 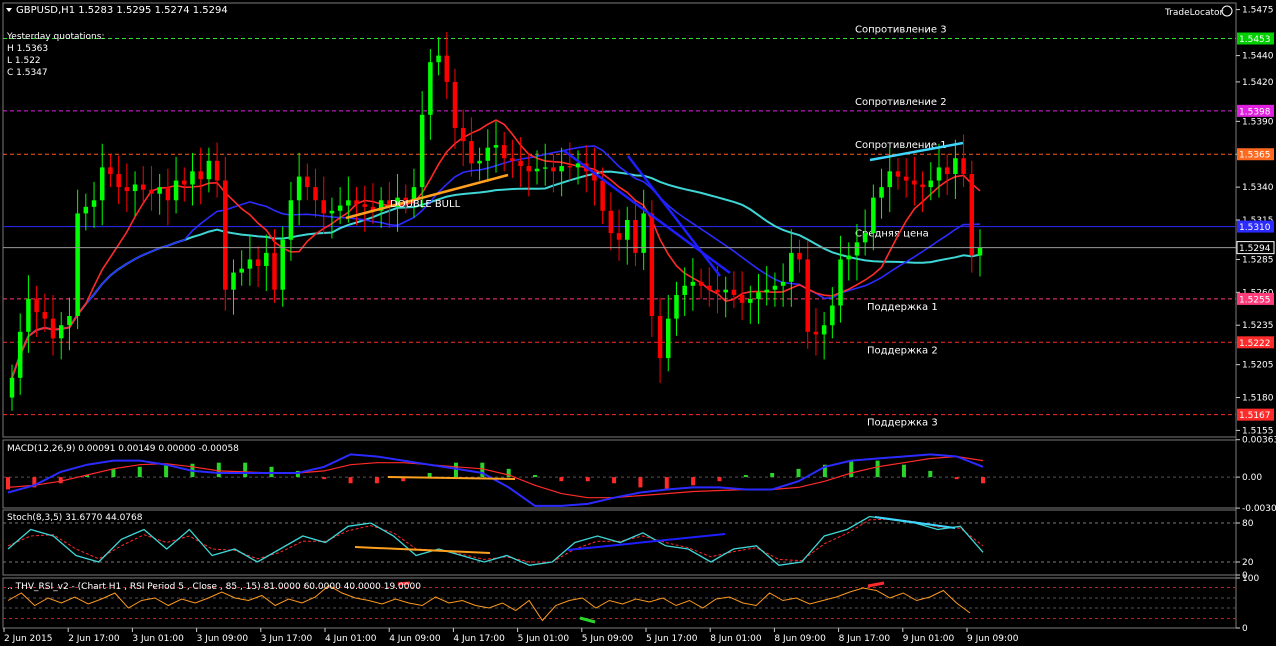 What do you see at coordinates (351, 639) in the screenshot?
I see `time-tick-label: 4 Jun 01:00` at bounding box center [351, 639].